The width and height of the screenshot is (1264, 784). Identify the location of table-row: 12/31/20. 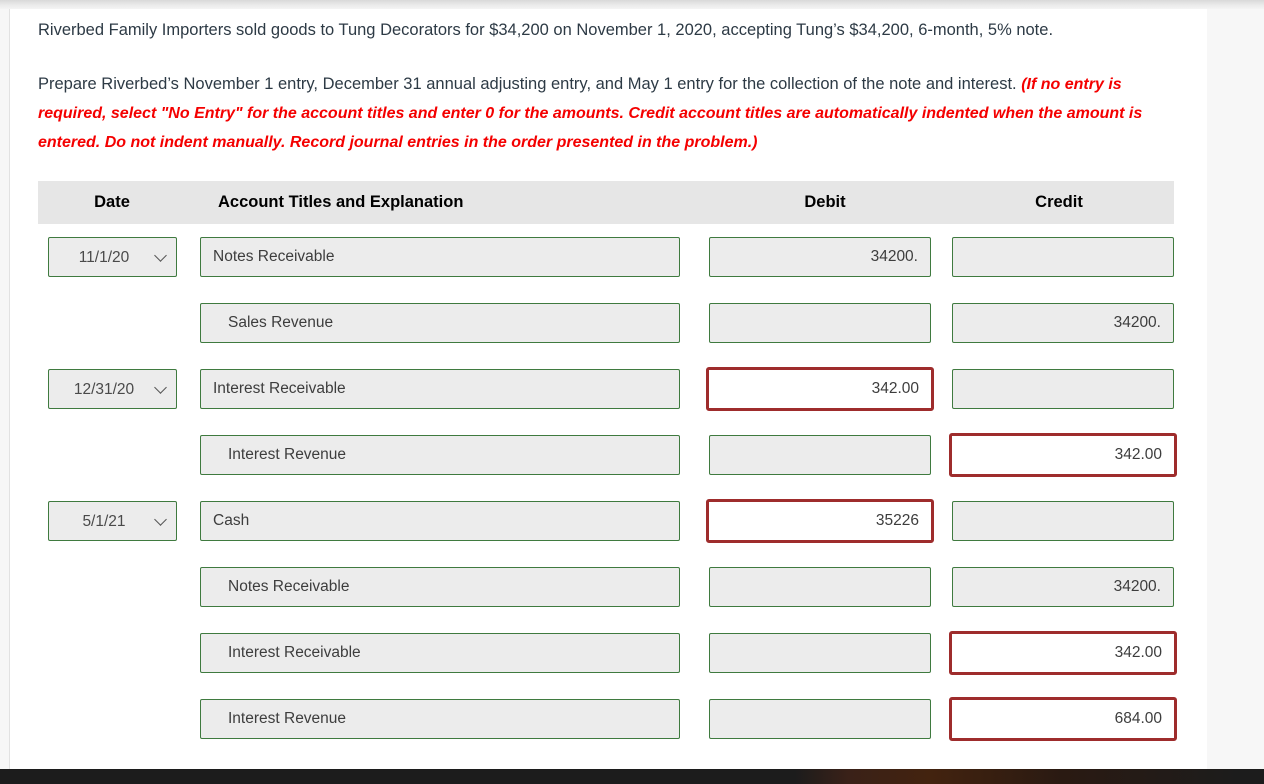
(606, 389).